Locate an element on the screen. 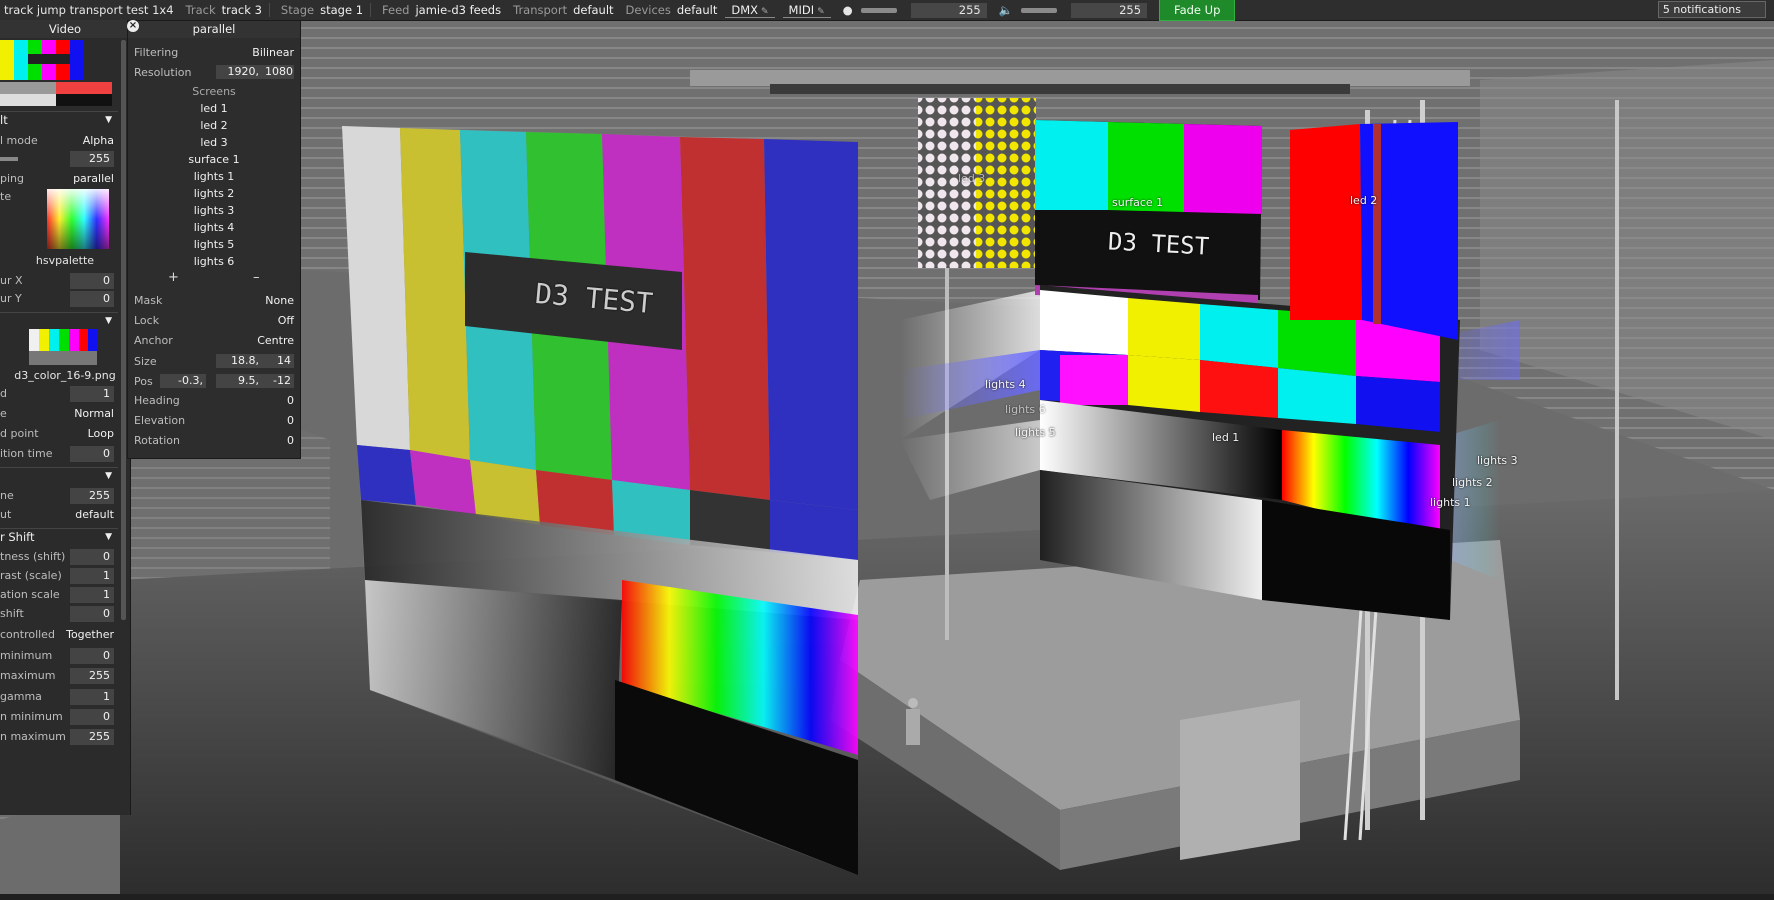 The image size is (1774, 900). rgb-controlled-row: controlled Together is located at coordinates (59, 635).